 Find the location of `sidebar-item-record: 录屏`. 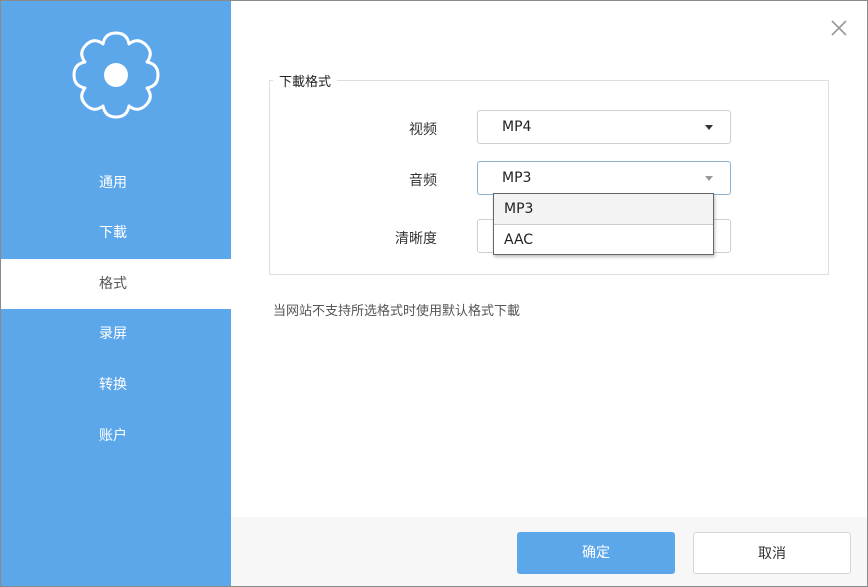

sidebar-item-record: 录屏 is located at coordinates (116, 334).